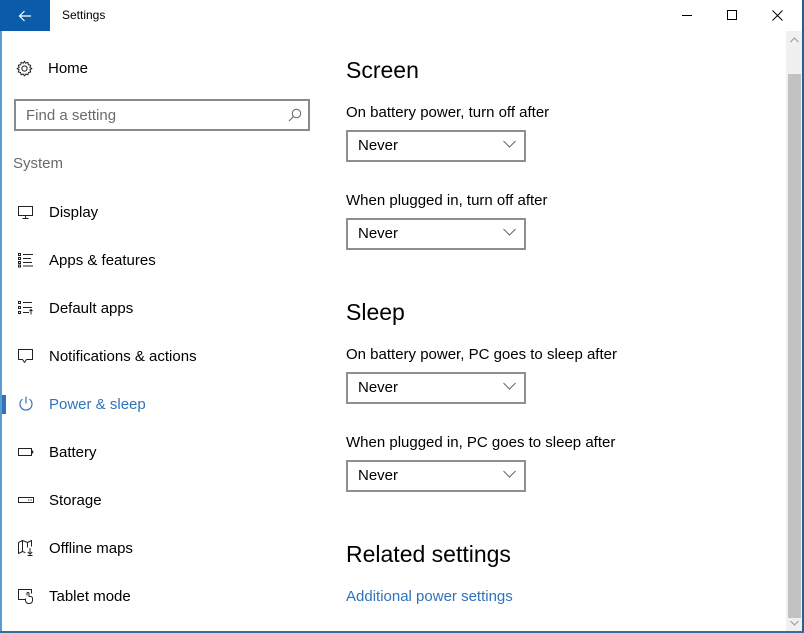  What do you see at coordinates (26, 452) in the screenshot?
I see `battery-icon` at bounding box center [26, 452].